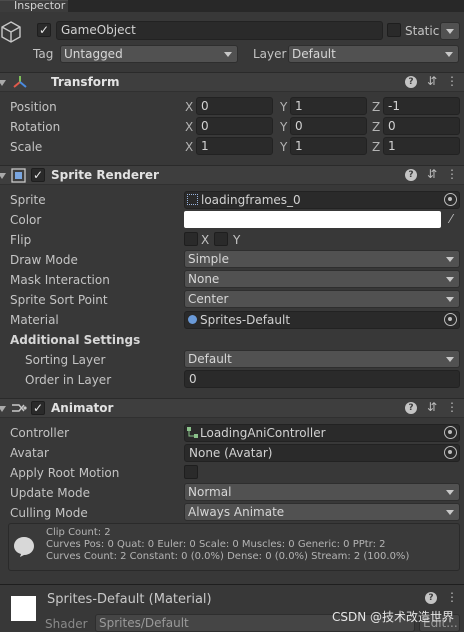 Image resolution: width=464 pixels, height=632 pixels. I want to click on order-in-layer-label: Order in Layer, so click(68, 380).